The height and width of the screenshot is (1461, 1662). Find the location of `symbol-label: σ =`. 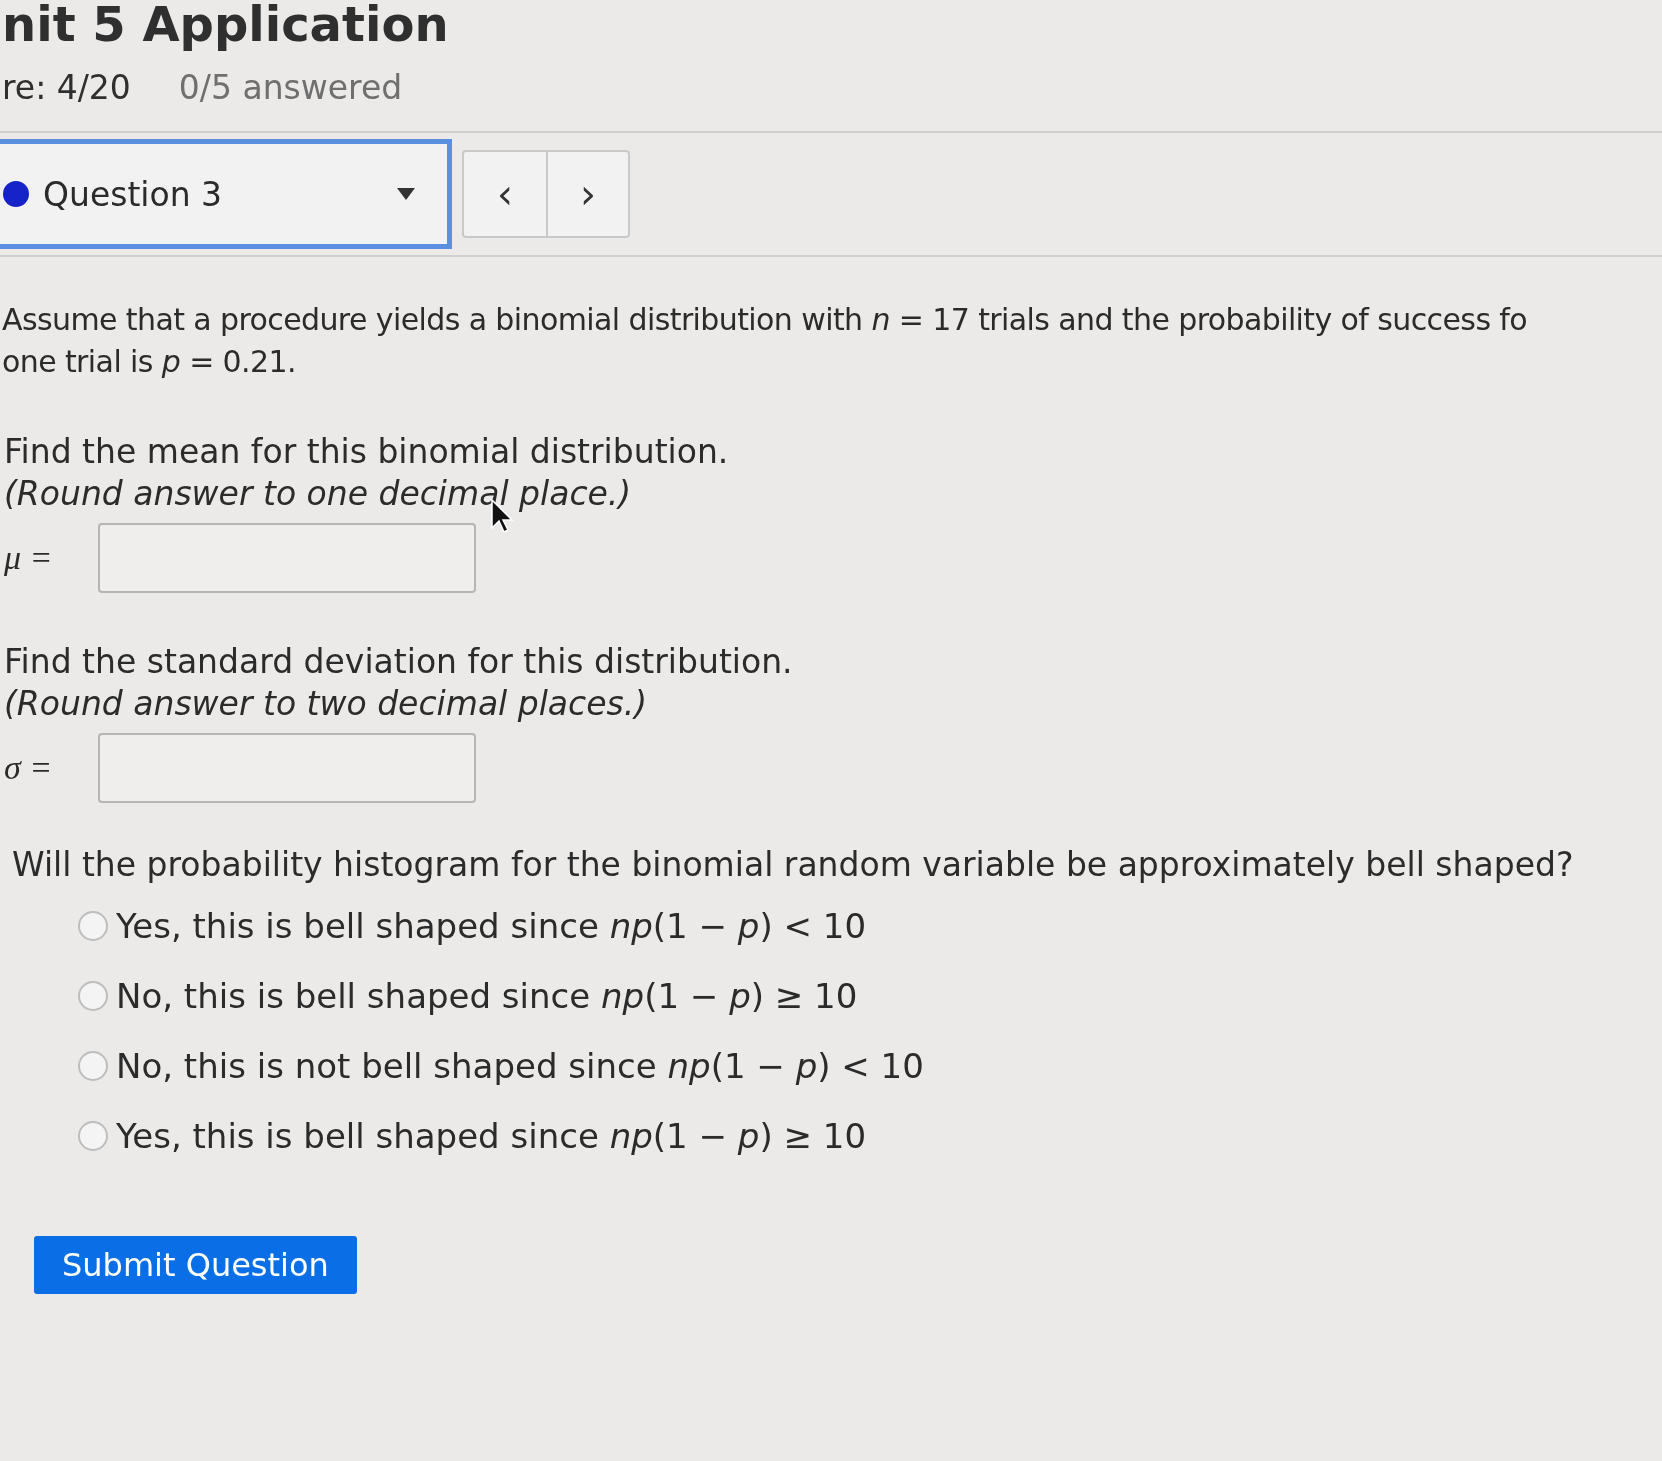

symbol-label: σ = is located at coordinates (29, 768).